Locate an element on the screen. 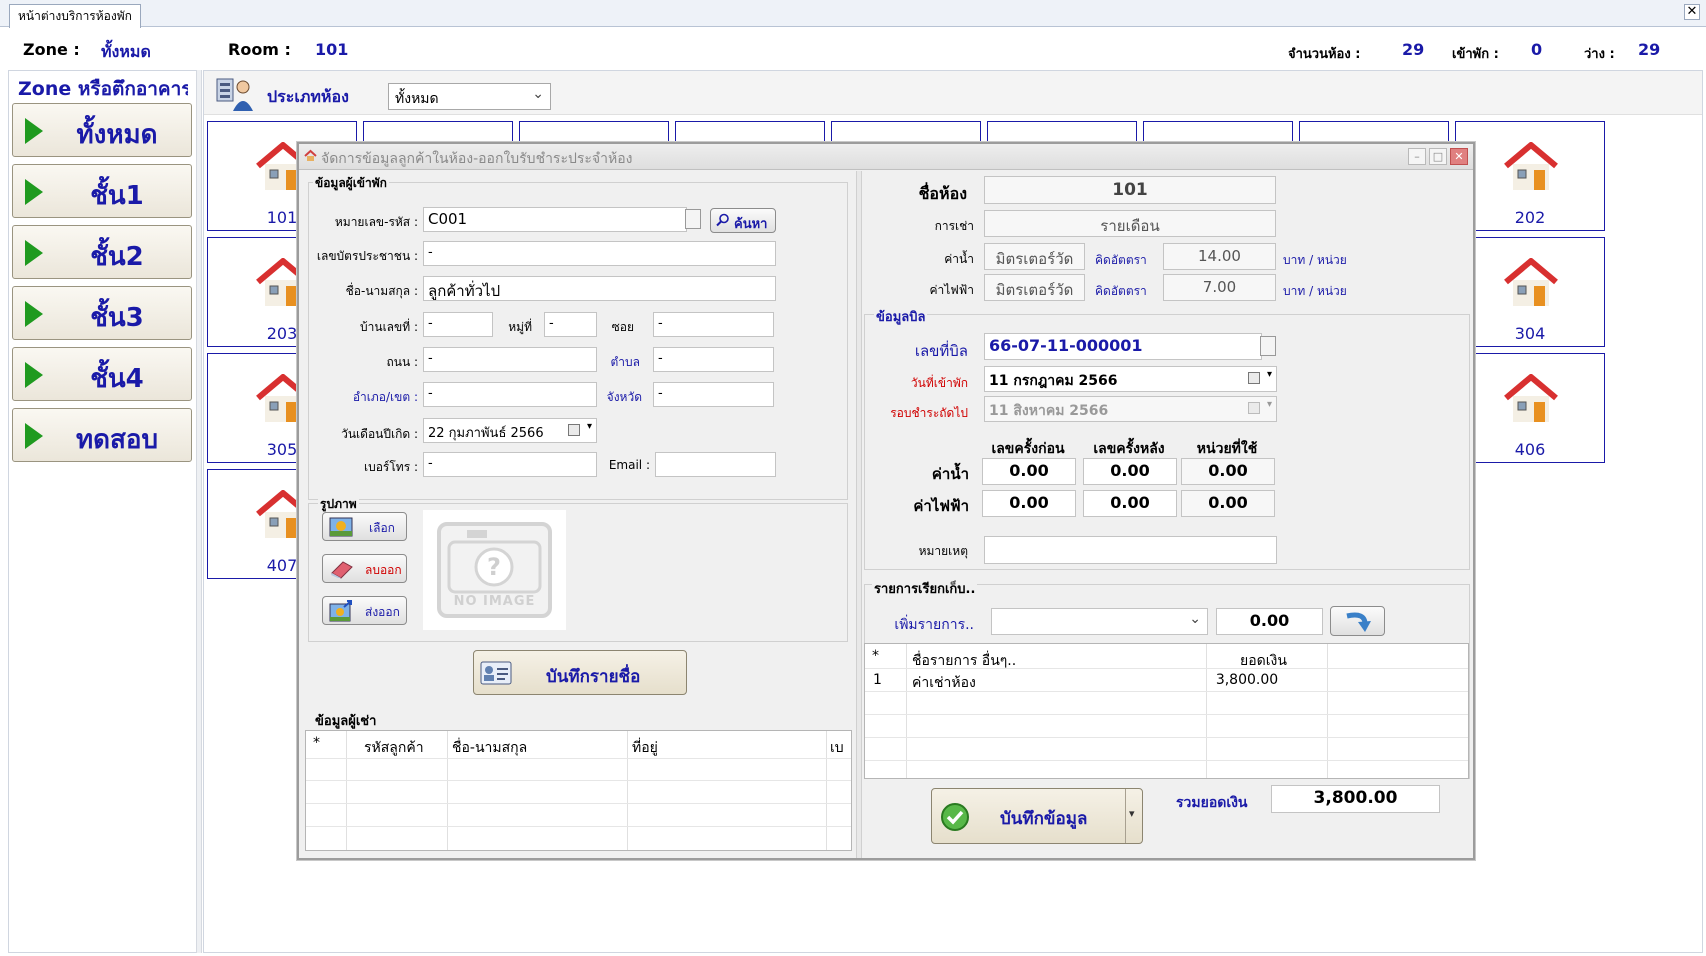  phone-input: - is located at coordinates (510, 464).